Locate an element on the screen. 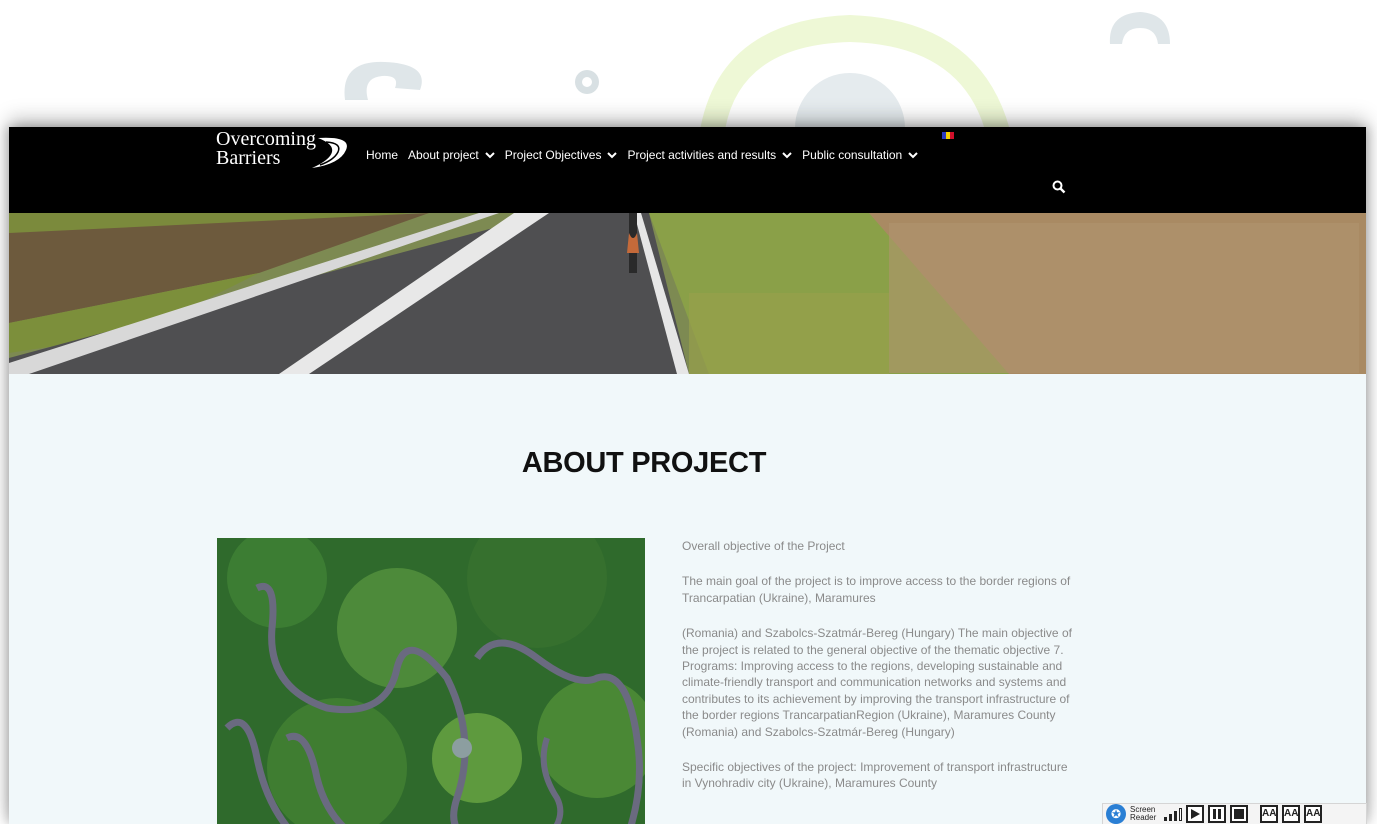  nav-project-activities: Project activities and results is located at coordinates (709, 155).